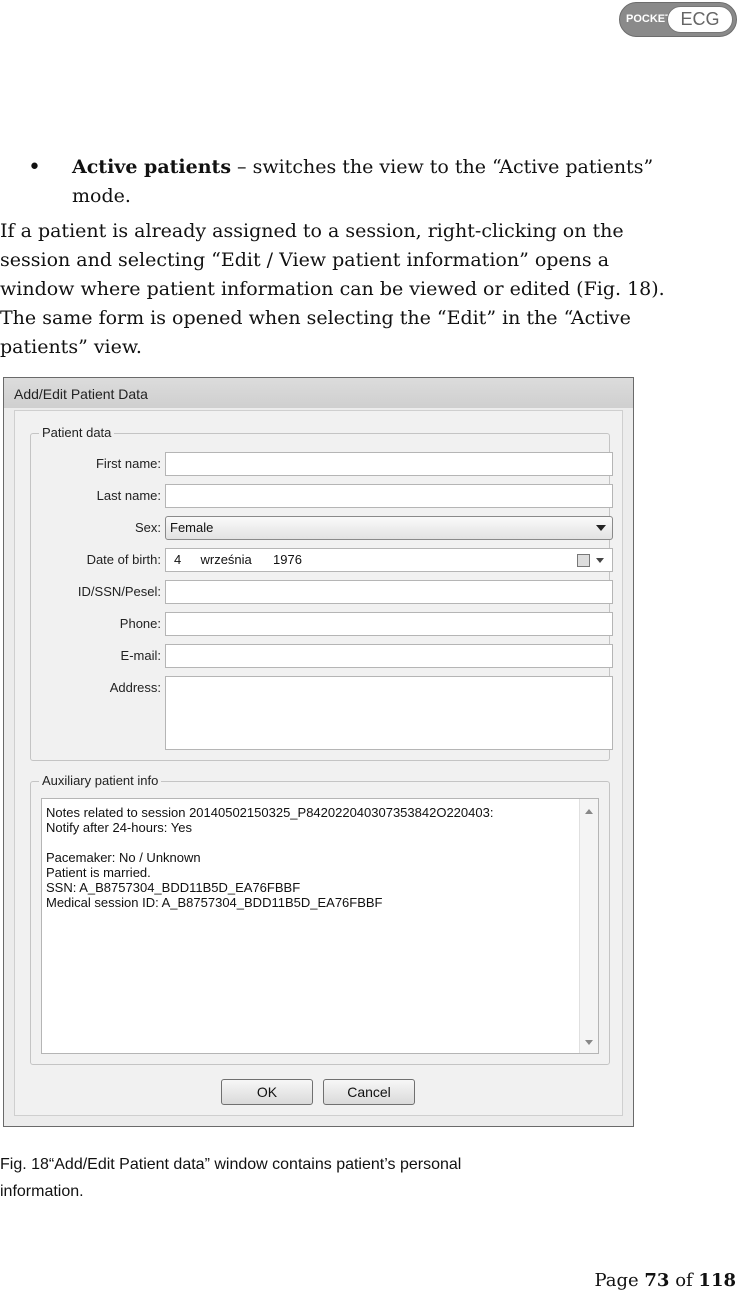  Describe the element at coordinates (600, 560) in the screenshot. I see `calendar-dropdown-icon` at that location.